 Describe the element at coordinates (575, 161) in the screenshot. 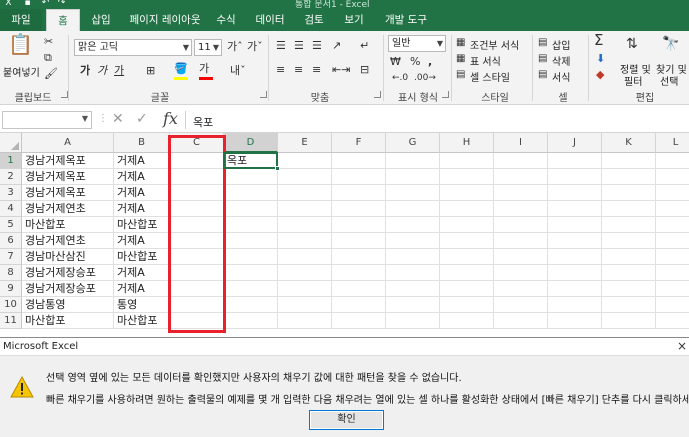

I see `cell-j1` at that location.